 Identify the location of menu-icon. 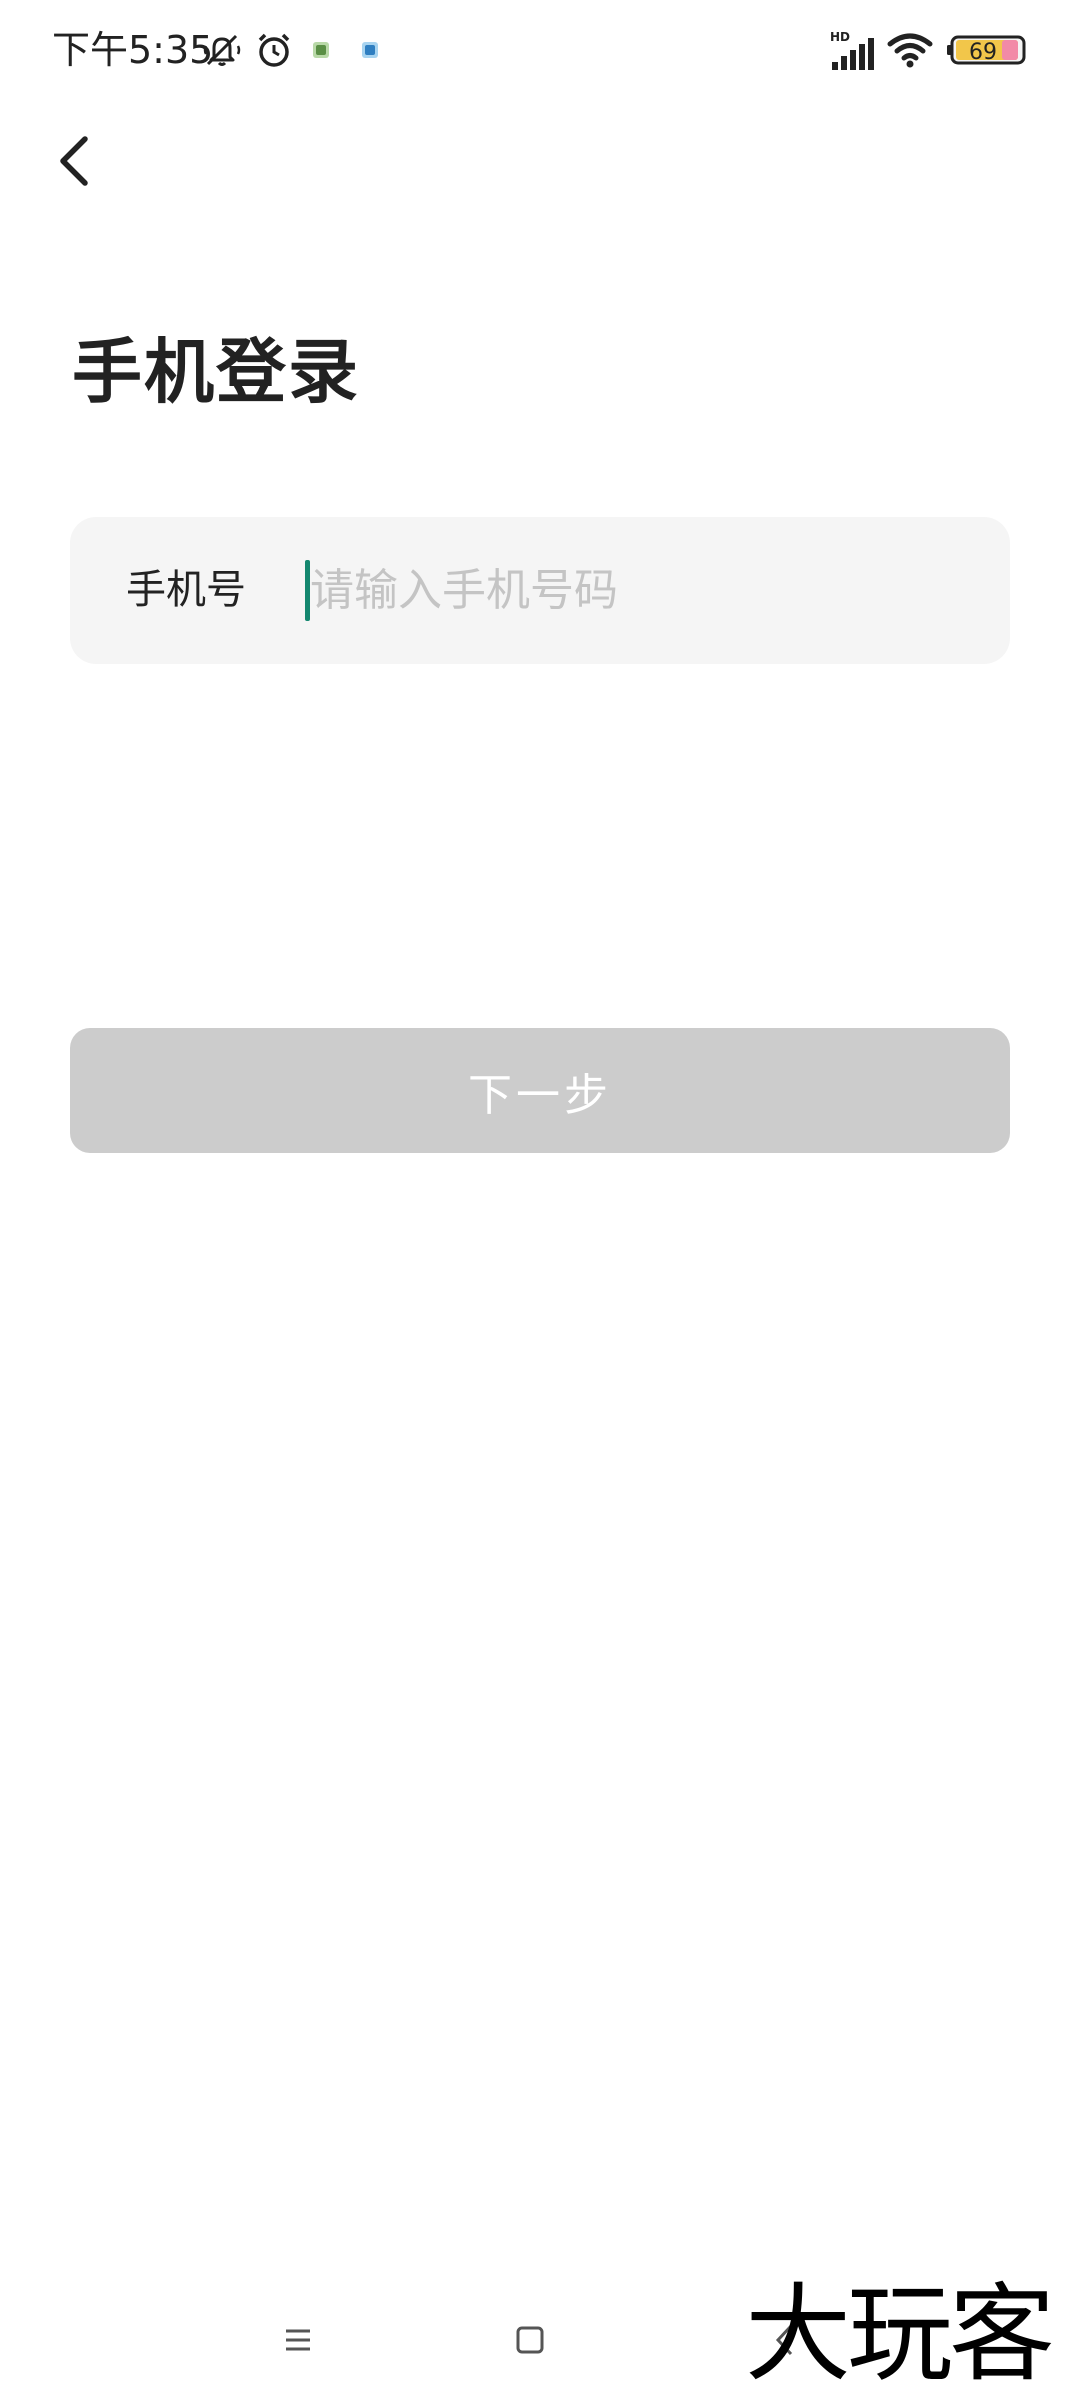
(298, 2340).